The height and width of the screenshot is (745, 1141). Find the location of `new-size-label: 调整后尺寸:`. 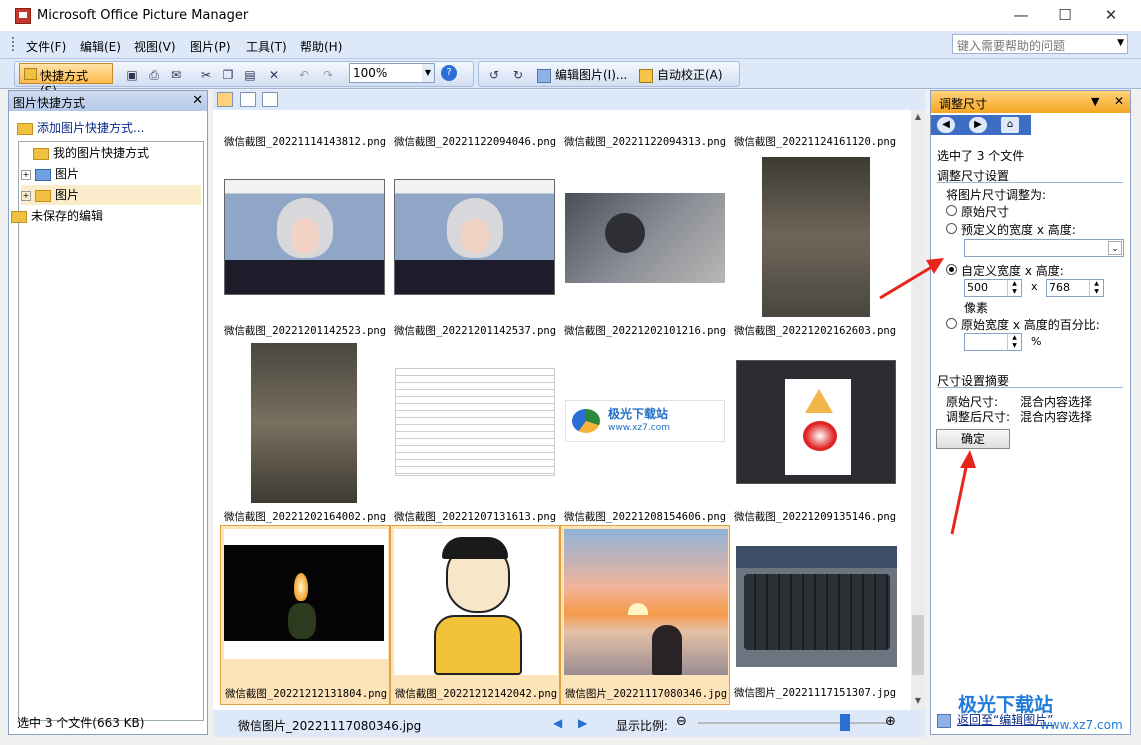

new-size-label: 调整后尺寸: is located at coordinates (978, 417).